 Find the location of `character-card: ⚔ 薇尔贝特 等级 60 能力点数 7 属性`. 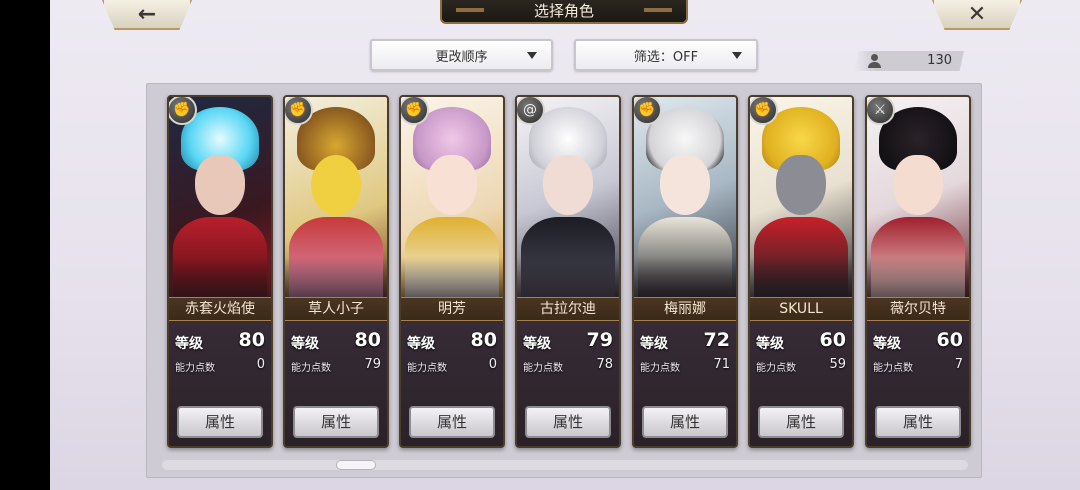

character-card: ⚔ 薇尔贝特 等级 60 能力点数 7 属性 is located at coordinates (918, 271).